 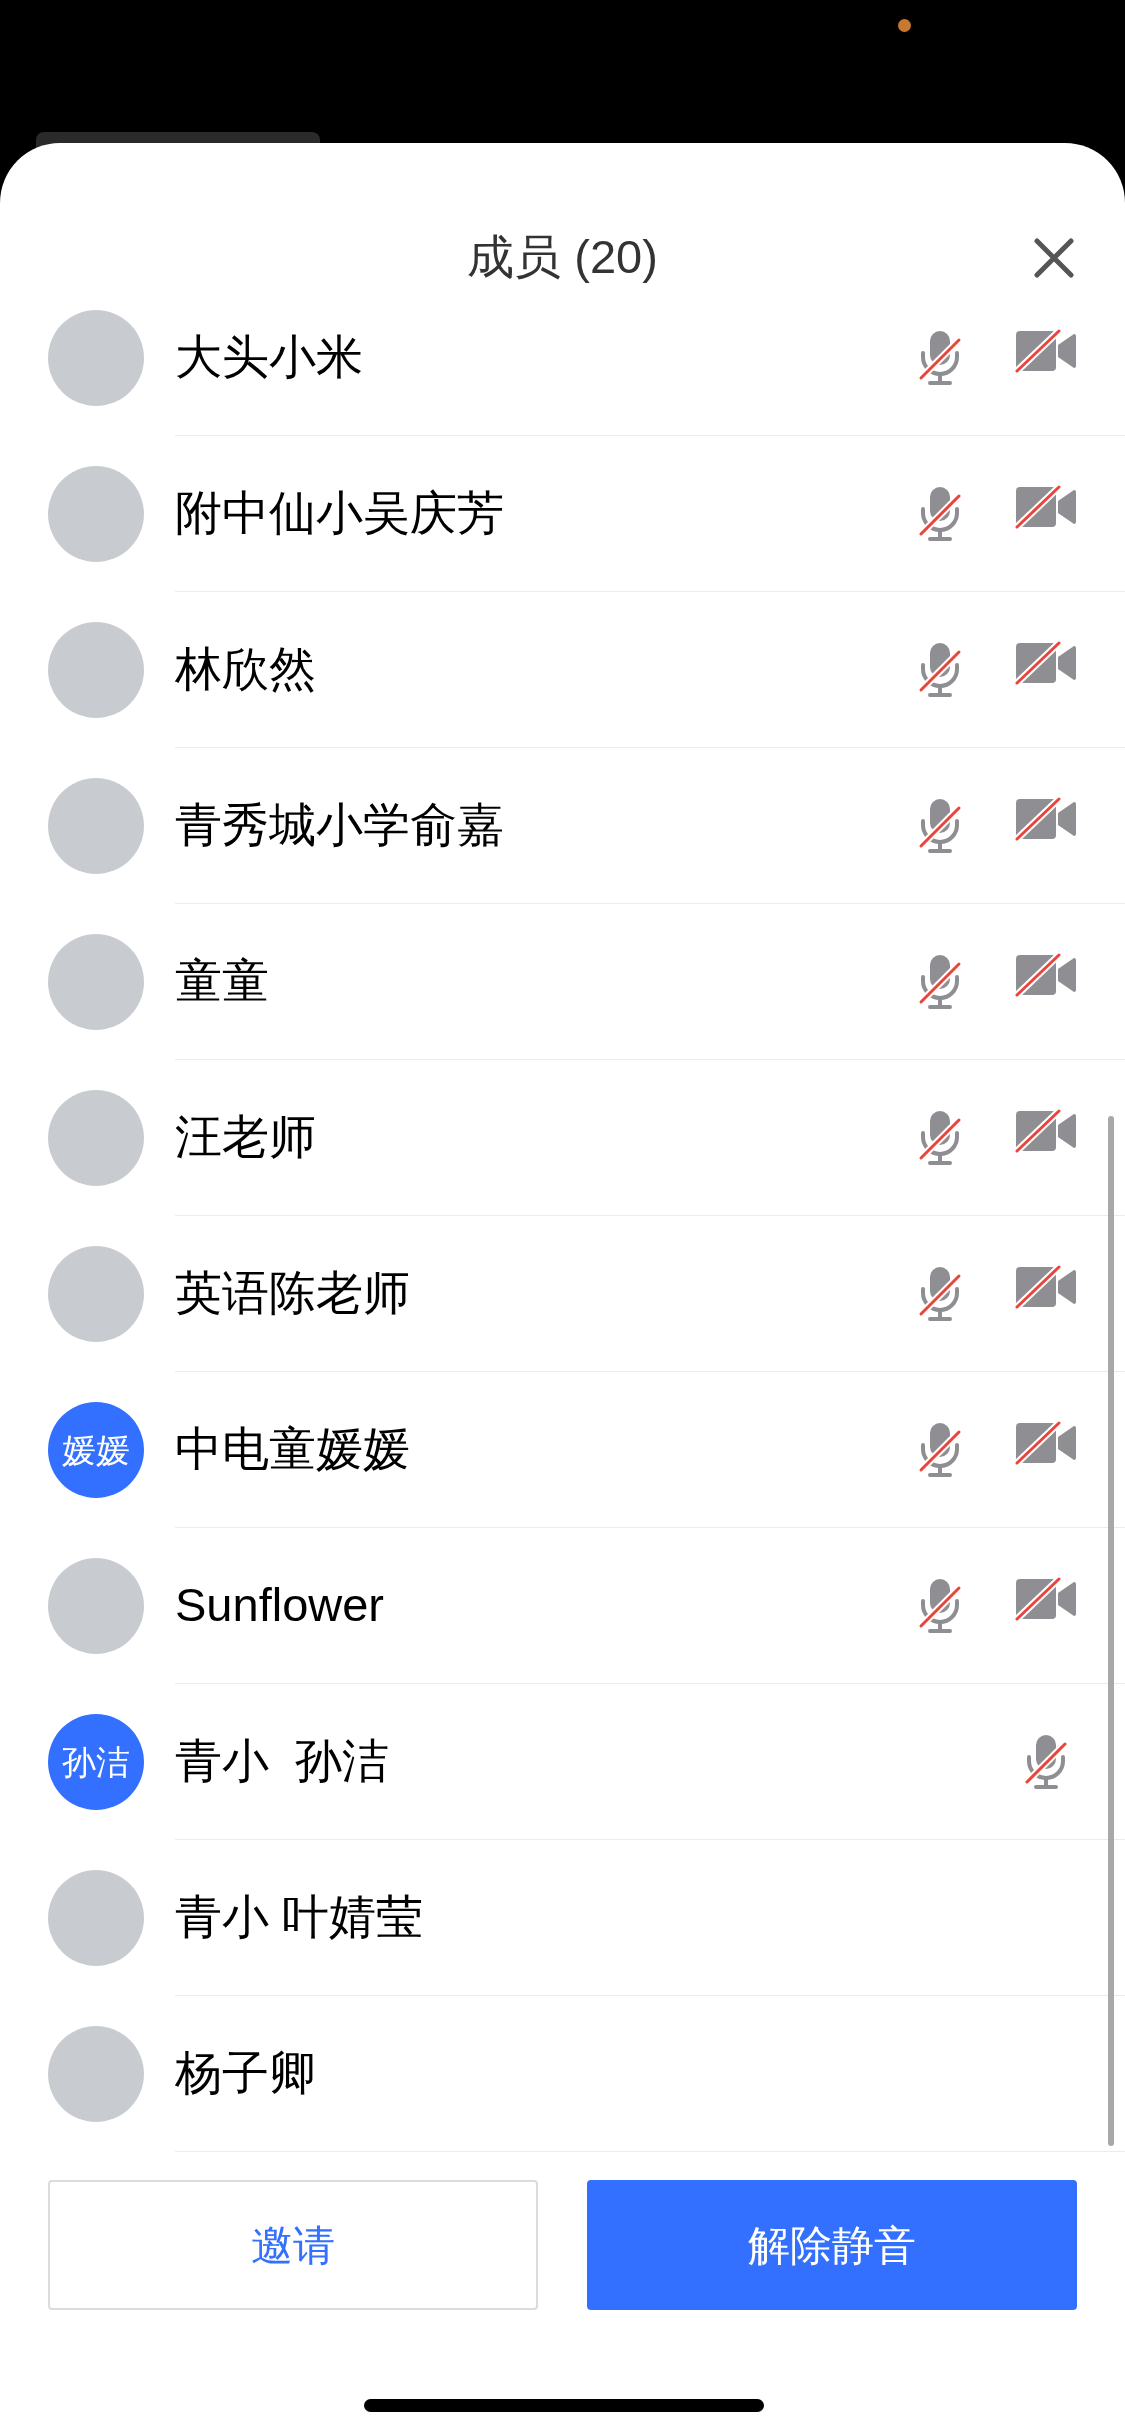 I want to click on member-name: 杨子卿, so click(x=246, y=2073).